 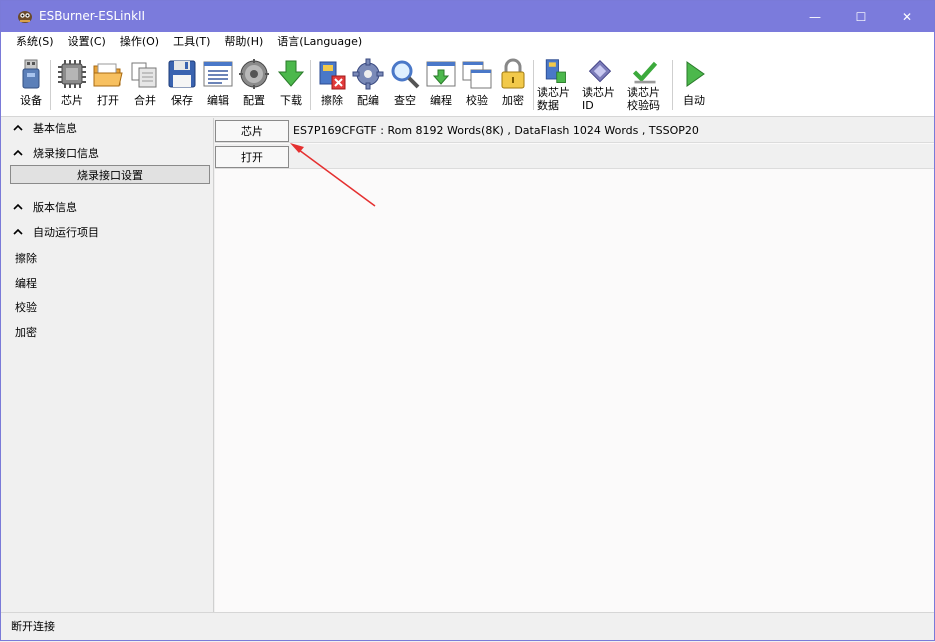 I want to click on toolbar-label: 配编, so click(x=368, y=100).